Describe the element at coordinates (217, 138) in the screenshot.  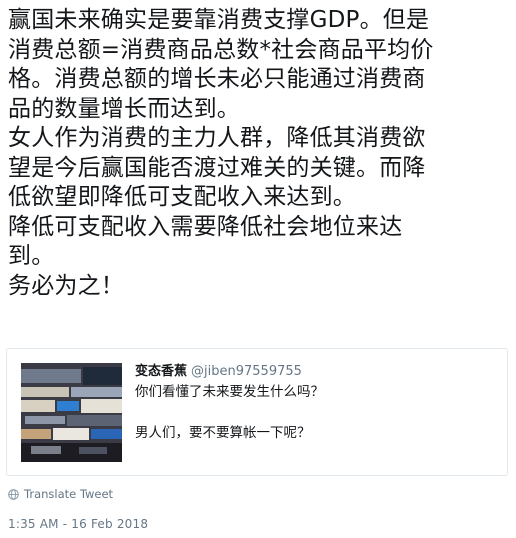
I see `tweet-line: 女人作为消费的主力人群，降低其消费欲` at that location.